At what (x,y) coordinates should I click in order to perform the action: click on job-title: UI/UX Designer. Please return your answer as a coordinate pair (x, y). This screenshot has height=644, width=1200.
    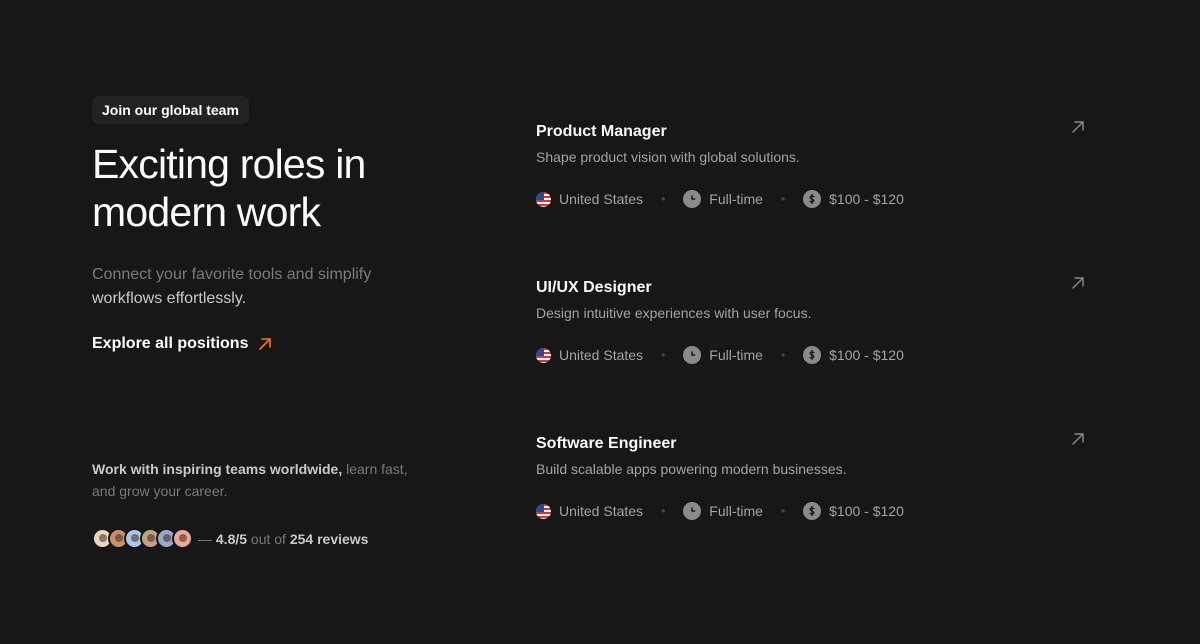
    Looking at the image, I should click on (594, 287).